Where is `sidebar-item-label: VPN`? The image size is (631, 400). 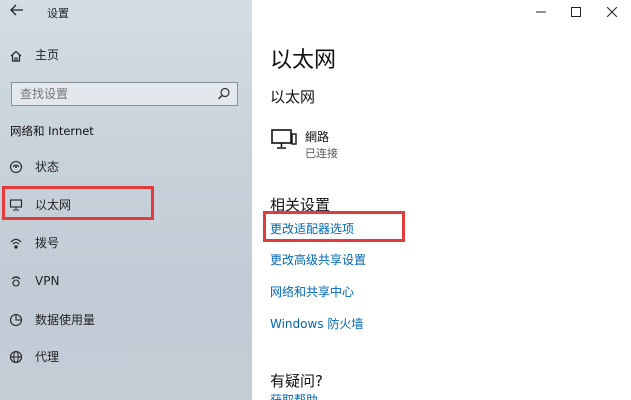 sidebar-item-label: VPN is located at coordinates (47, 281).